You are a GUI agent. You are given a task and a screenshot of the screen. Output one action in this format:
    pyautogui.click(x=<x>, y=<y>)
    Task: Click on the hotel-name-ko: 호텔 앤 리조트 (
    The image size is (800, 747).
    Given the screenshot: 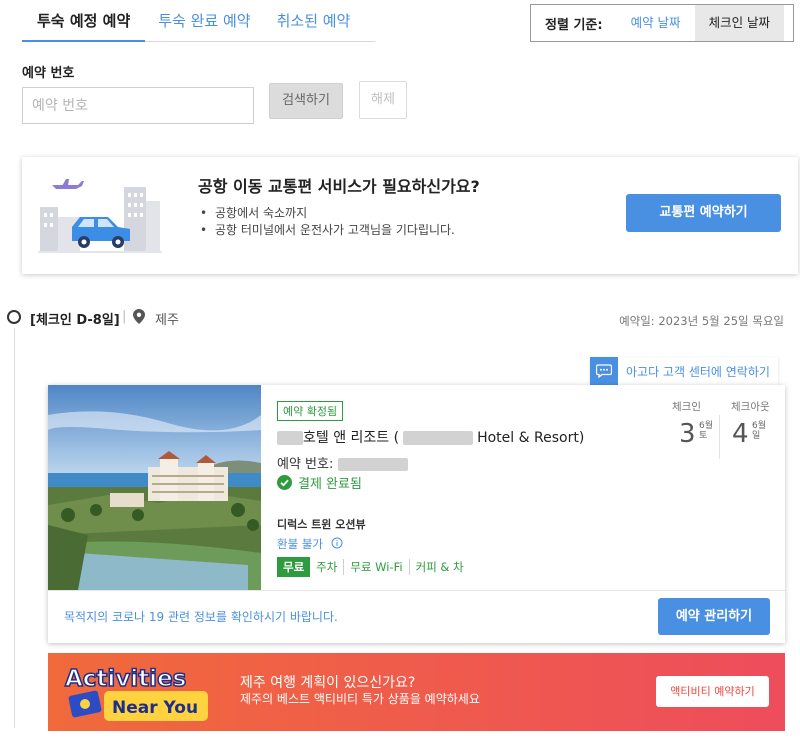 What is the action you would take?
    pyautogui.click(x=351, y=438)
    